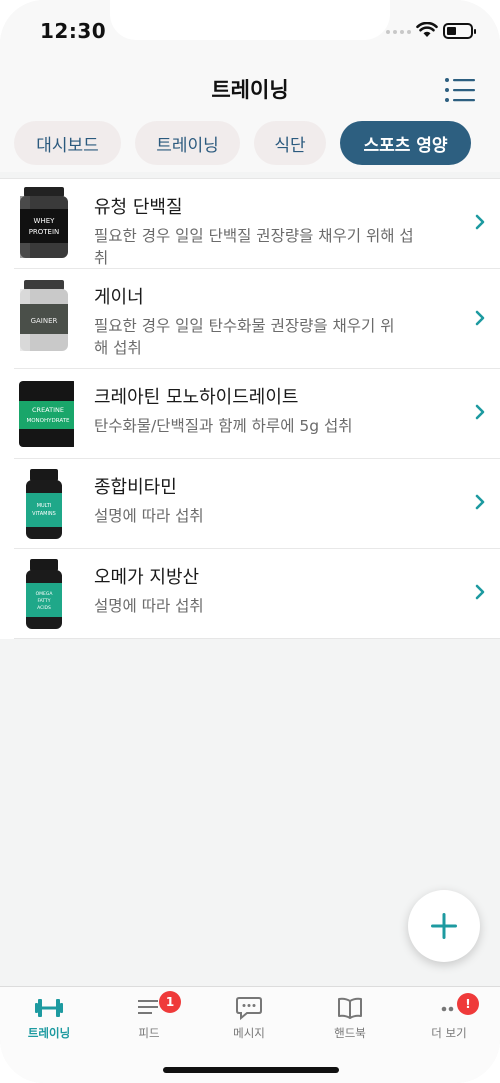 This screenshot has height=1083, width=500. What do you see at coordinates (250, 90) in the screenshot?
I see `page-title: 트레이닝` at bounding box center [250, 90].